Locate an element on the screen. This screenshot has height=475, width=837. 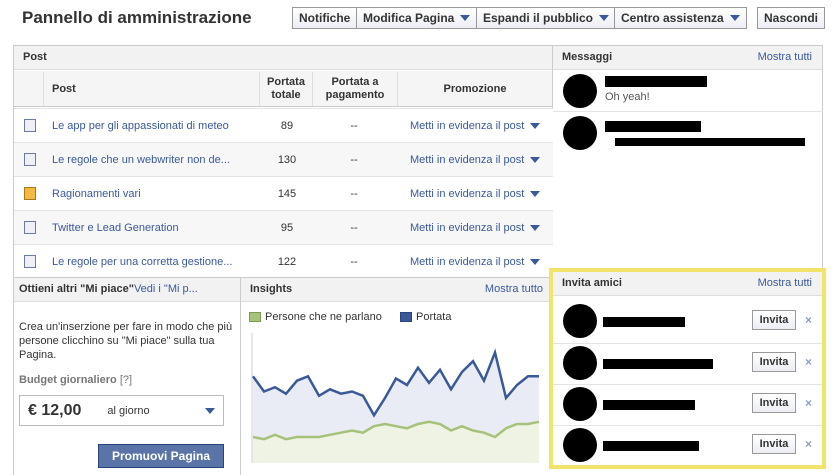
budget-label: Budget giornaliero [?] is located at coordinates (76, 380).